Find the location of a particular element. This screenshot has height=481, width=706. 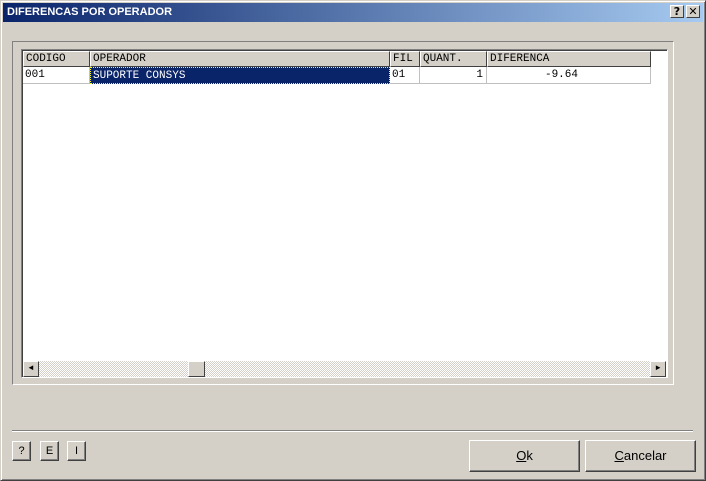

close-icon: ✕ is located at coordinates (693, 11).